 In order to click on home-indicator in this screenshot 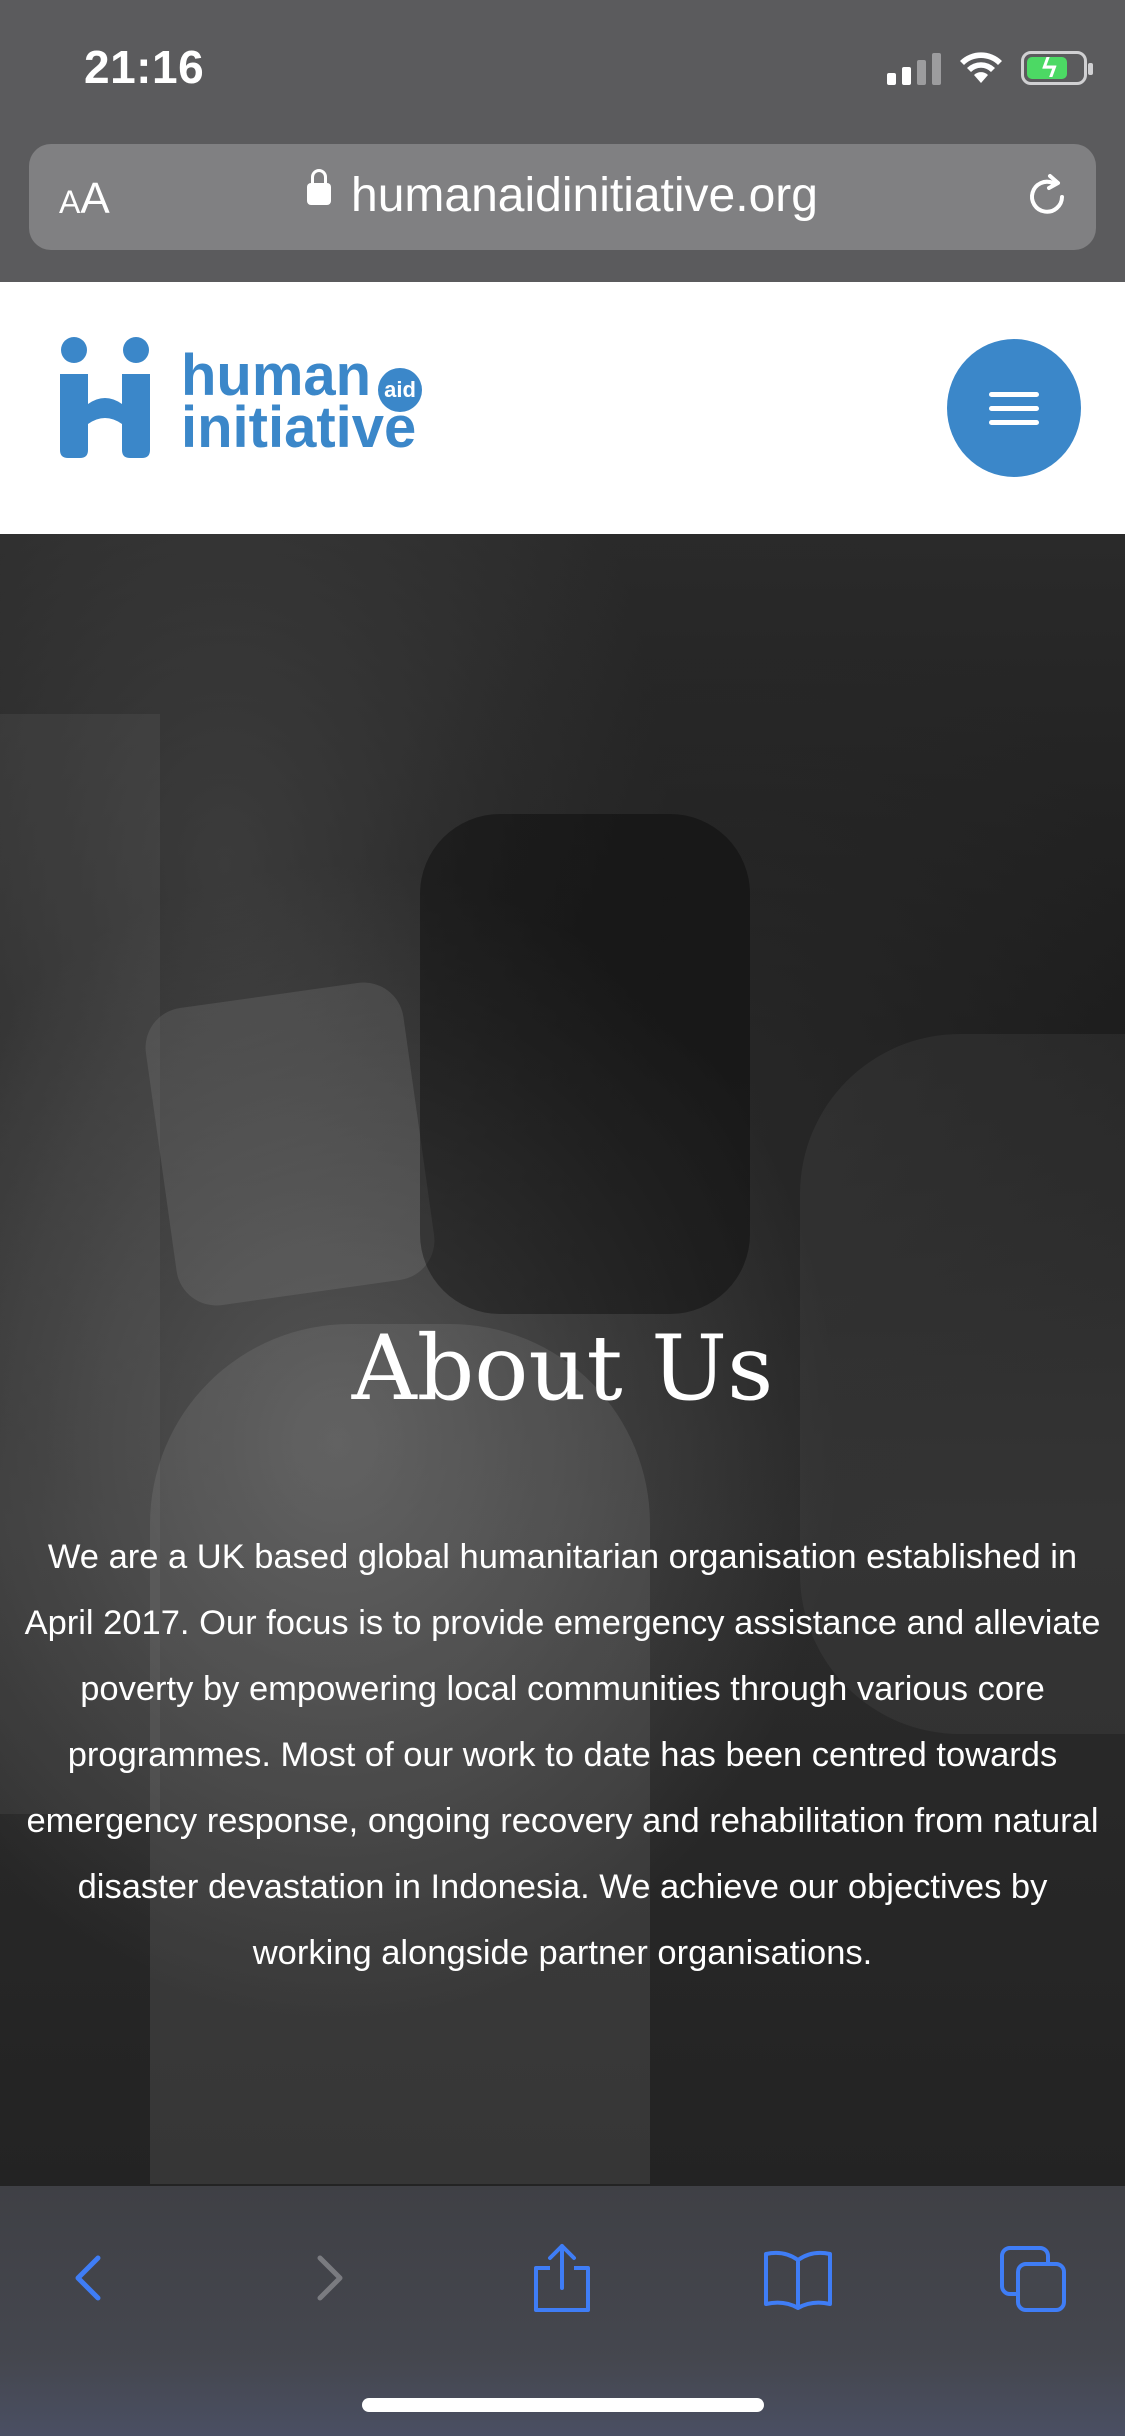, I will do `click(563, 2405)`.